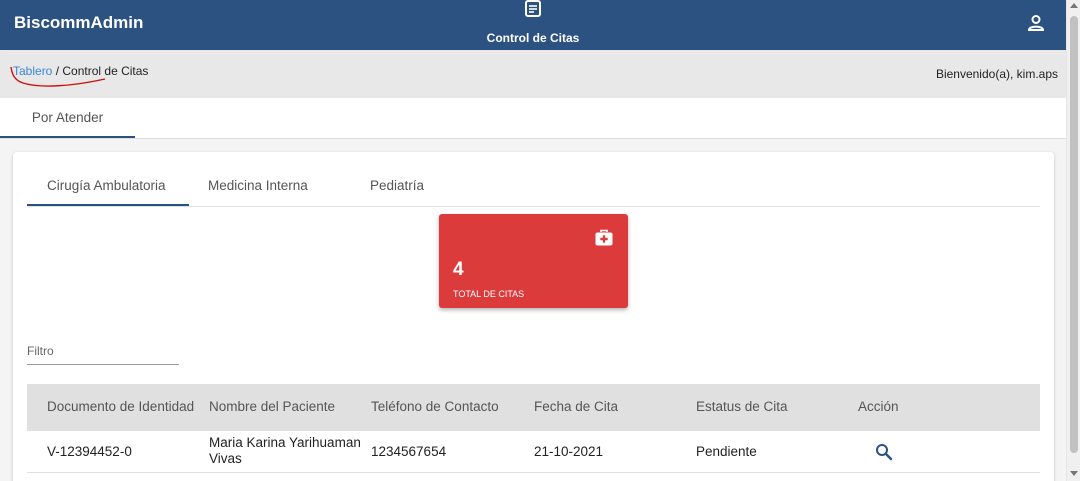 The width and height of the screenshot is (1080, 481). I want to click on total-citas-value: 4, so click(458, 269).